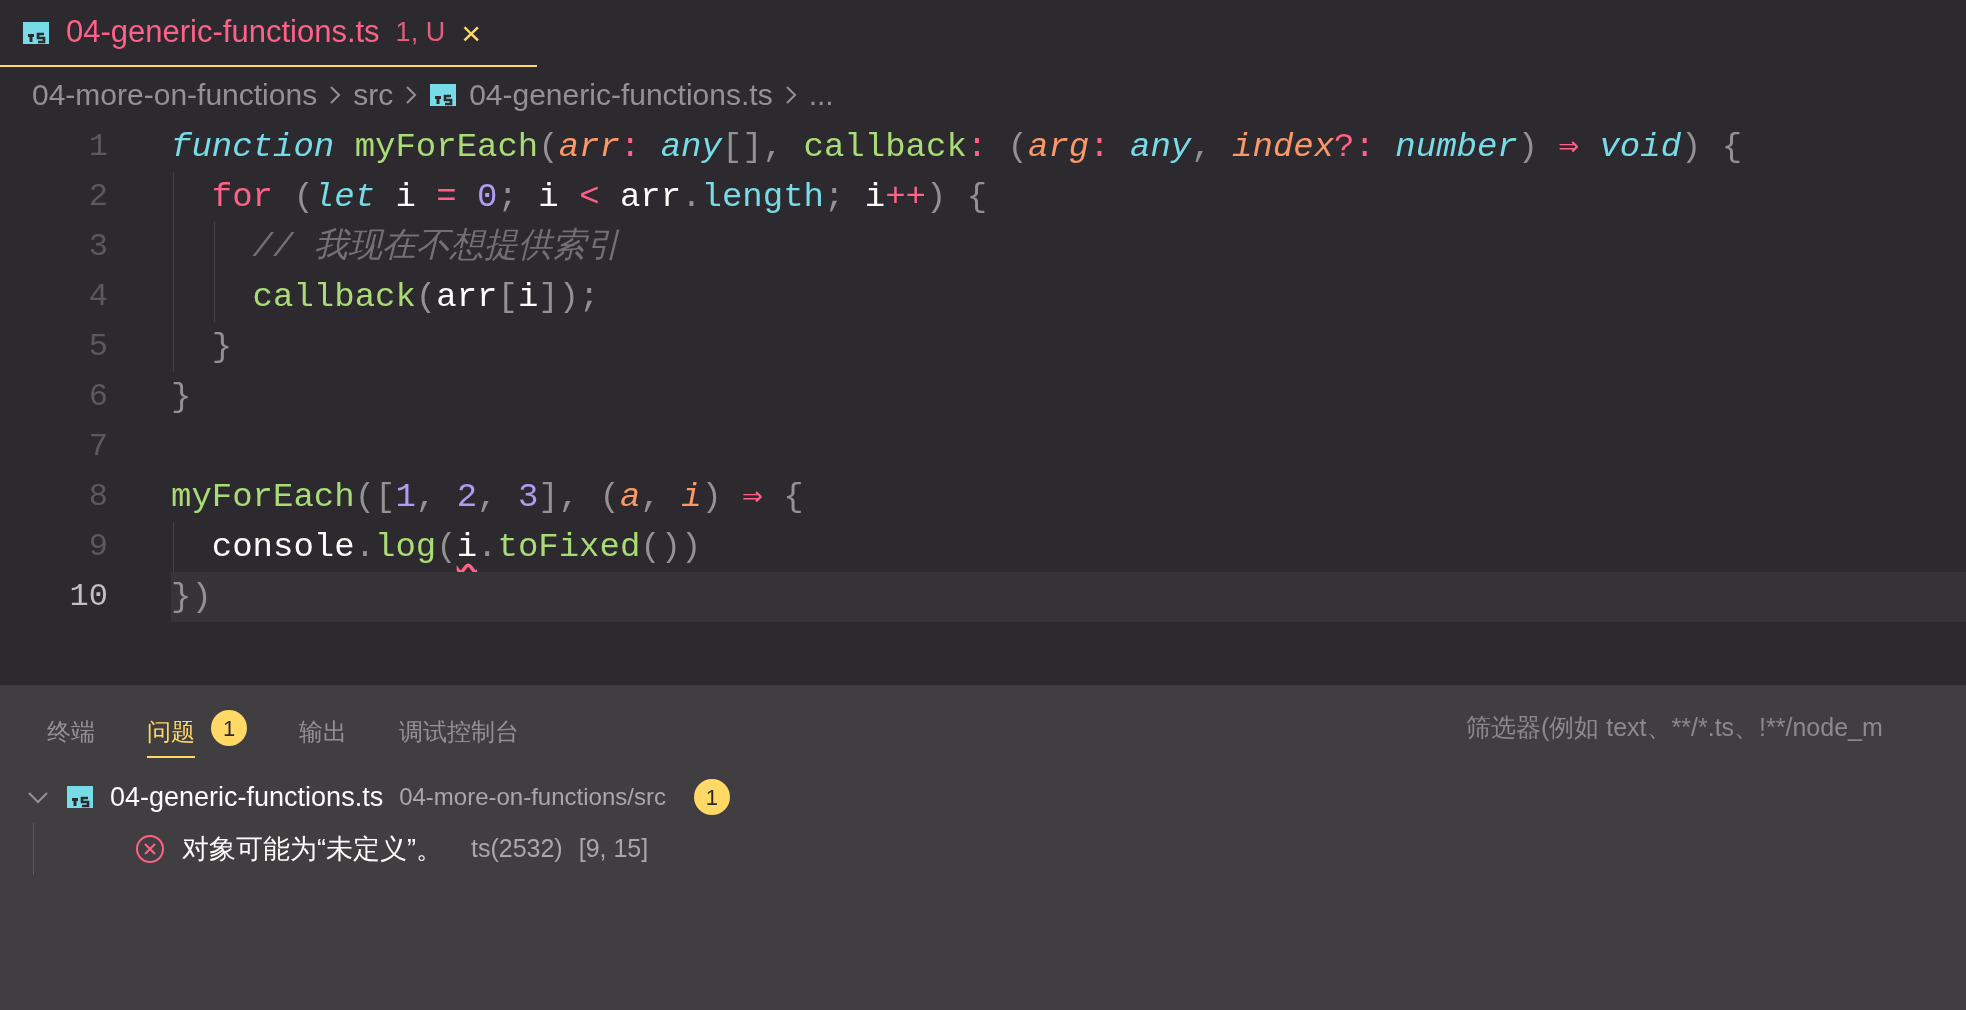  Describe the element at coordinates (253, 147) in the screenshot. I see `code-token: function` at that location.